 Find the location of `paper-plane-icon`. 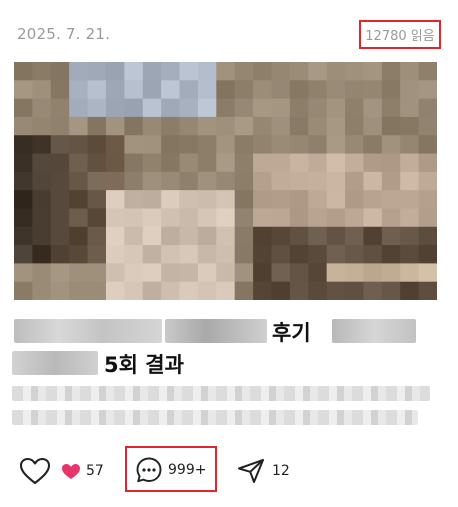

paper-plane-icon is located at coordinates (251, 471).